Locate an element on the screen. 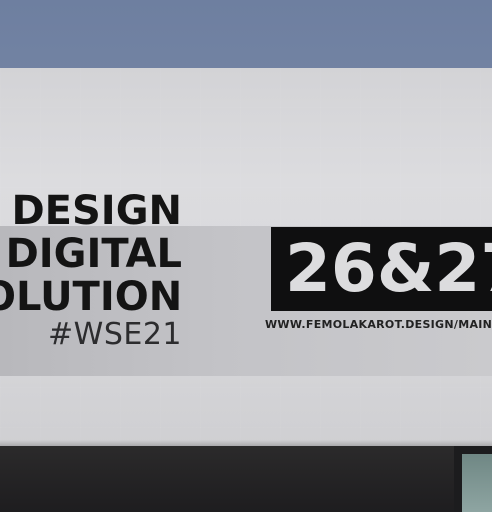  date-box: 26&27 is located at coordinates (381, 269).